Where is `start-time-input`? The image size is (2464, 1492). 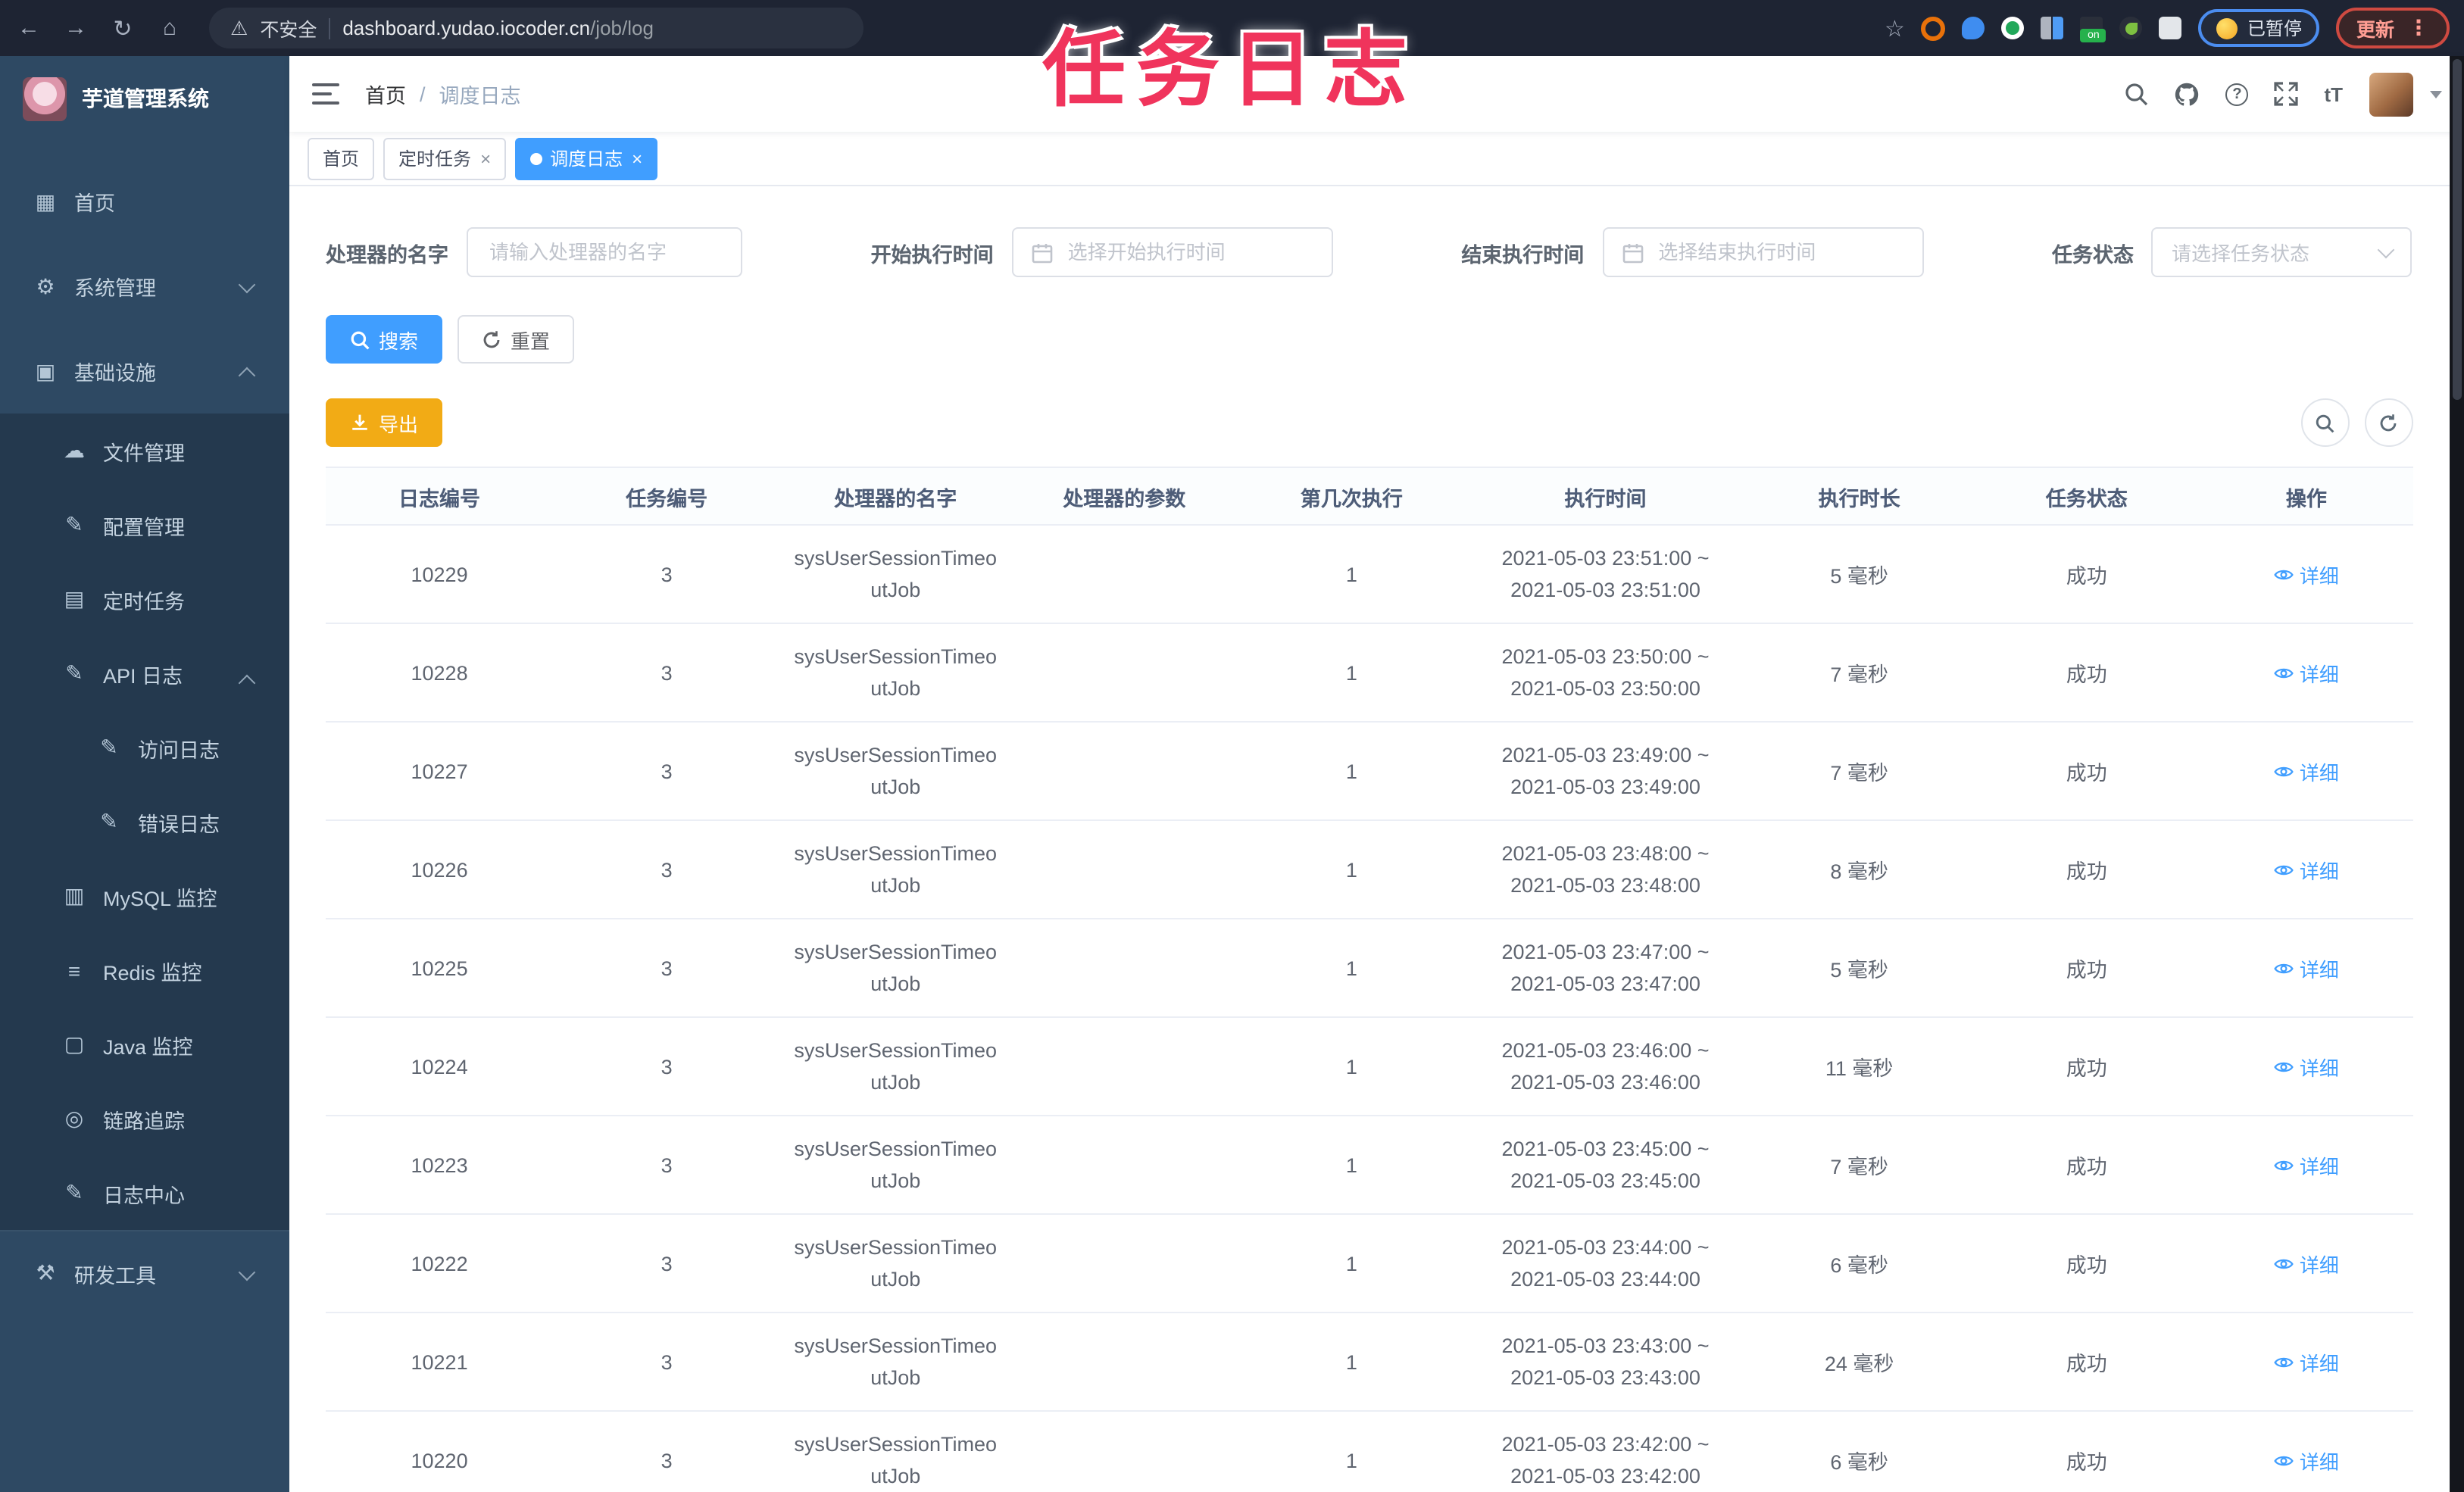 start-time-input is located at coordinates (1188, 252).